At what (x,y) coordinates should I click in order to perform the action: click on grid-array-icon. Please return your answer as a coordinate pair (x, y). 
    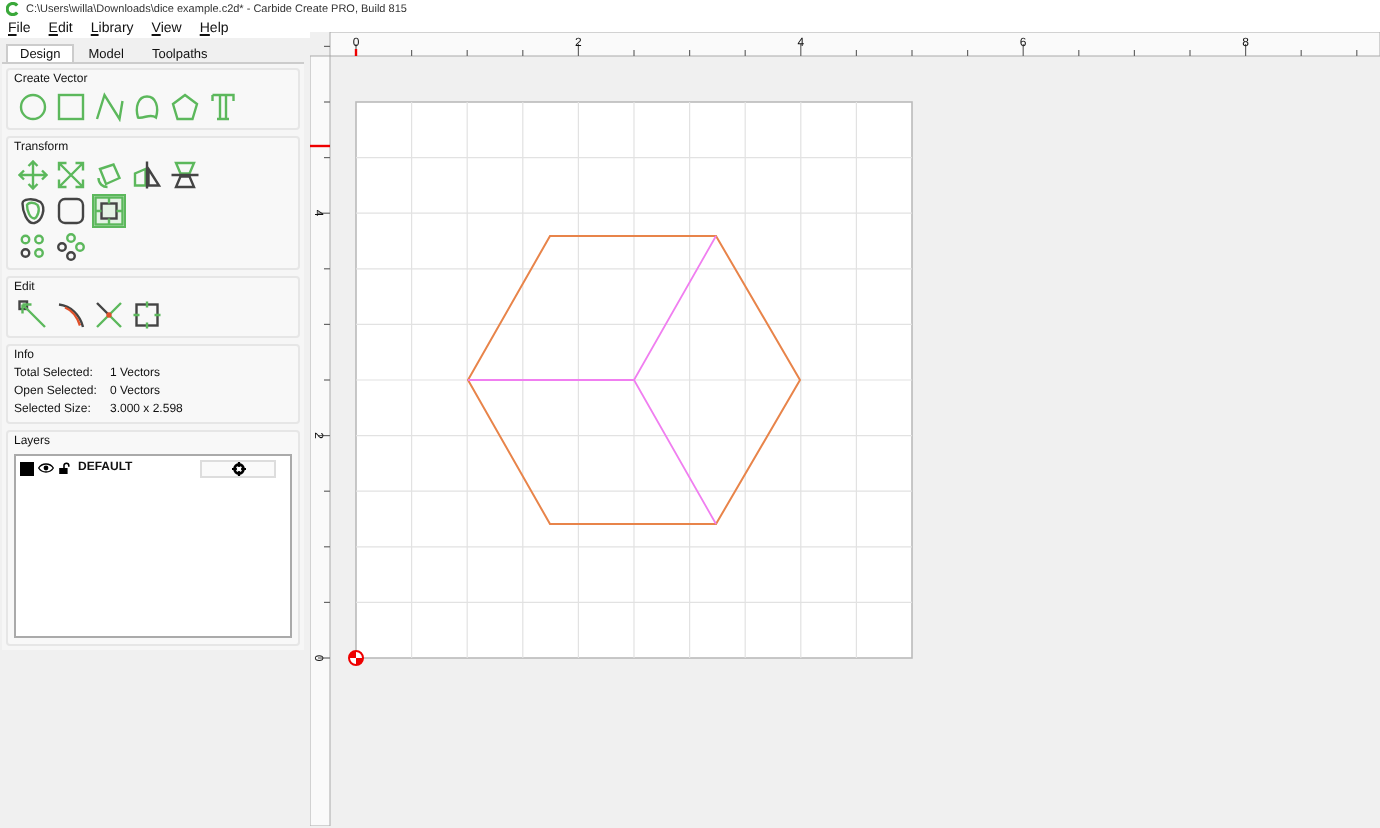
    Looking at the image, I should click on (33, 247).